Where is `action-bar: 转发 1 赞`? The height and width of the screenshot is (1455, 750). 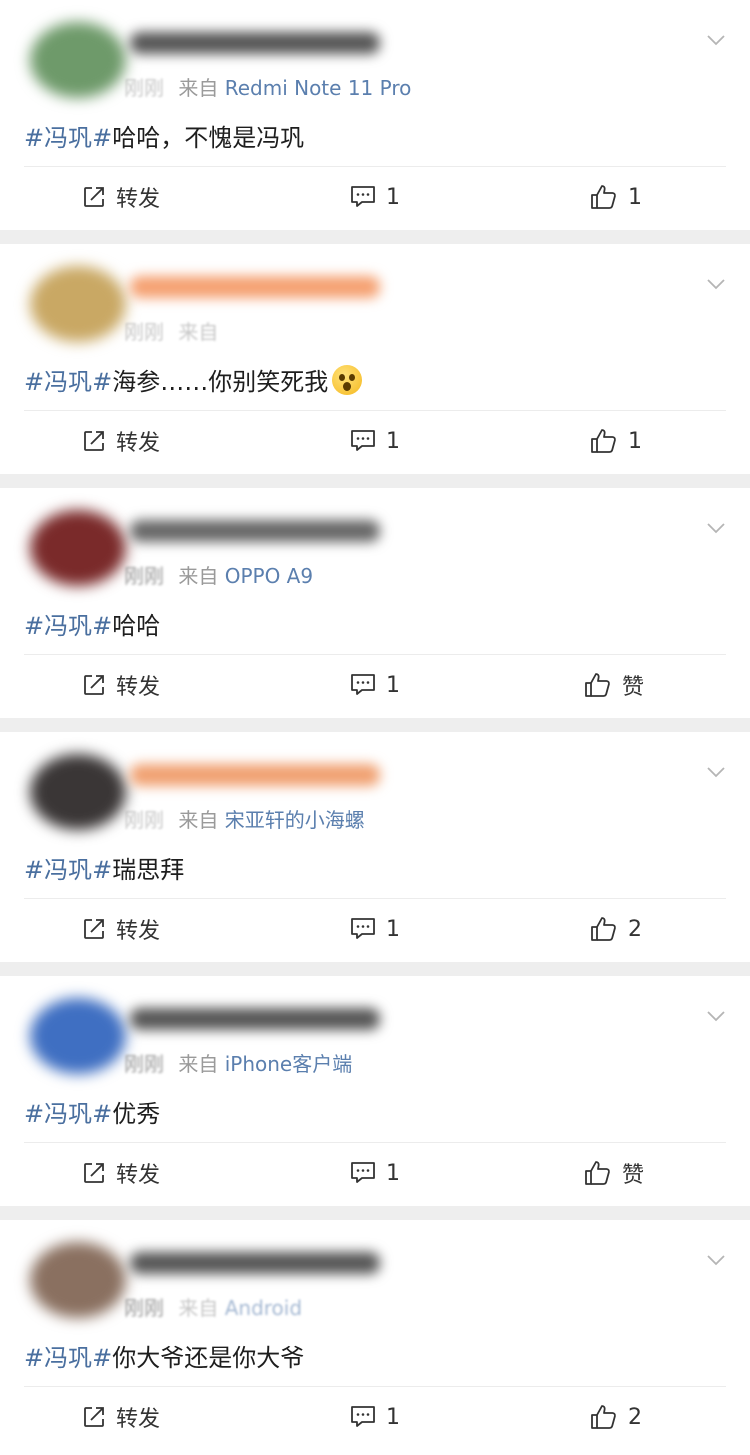 action-bar: 转发 1 赞 is located at coordinates (375, 1173).